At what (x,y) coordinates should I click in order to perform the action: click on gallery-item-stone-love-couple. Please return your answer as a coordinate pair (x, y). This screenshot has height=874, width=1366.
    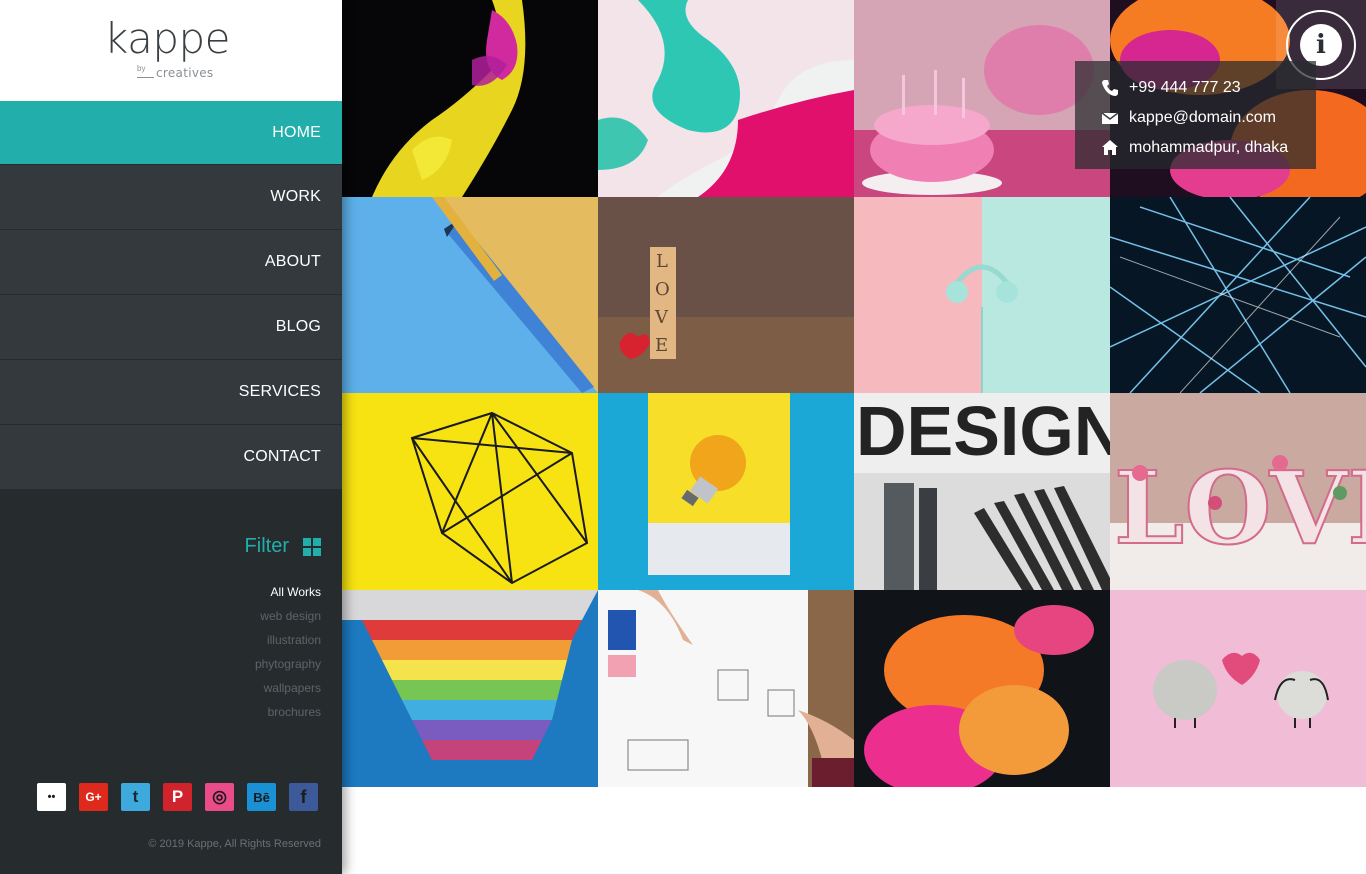
    Looking at the image, I should click on (1238, 688).